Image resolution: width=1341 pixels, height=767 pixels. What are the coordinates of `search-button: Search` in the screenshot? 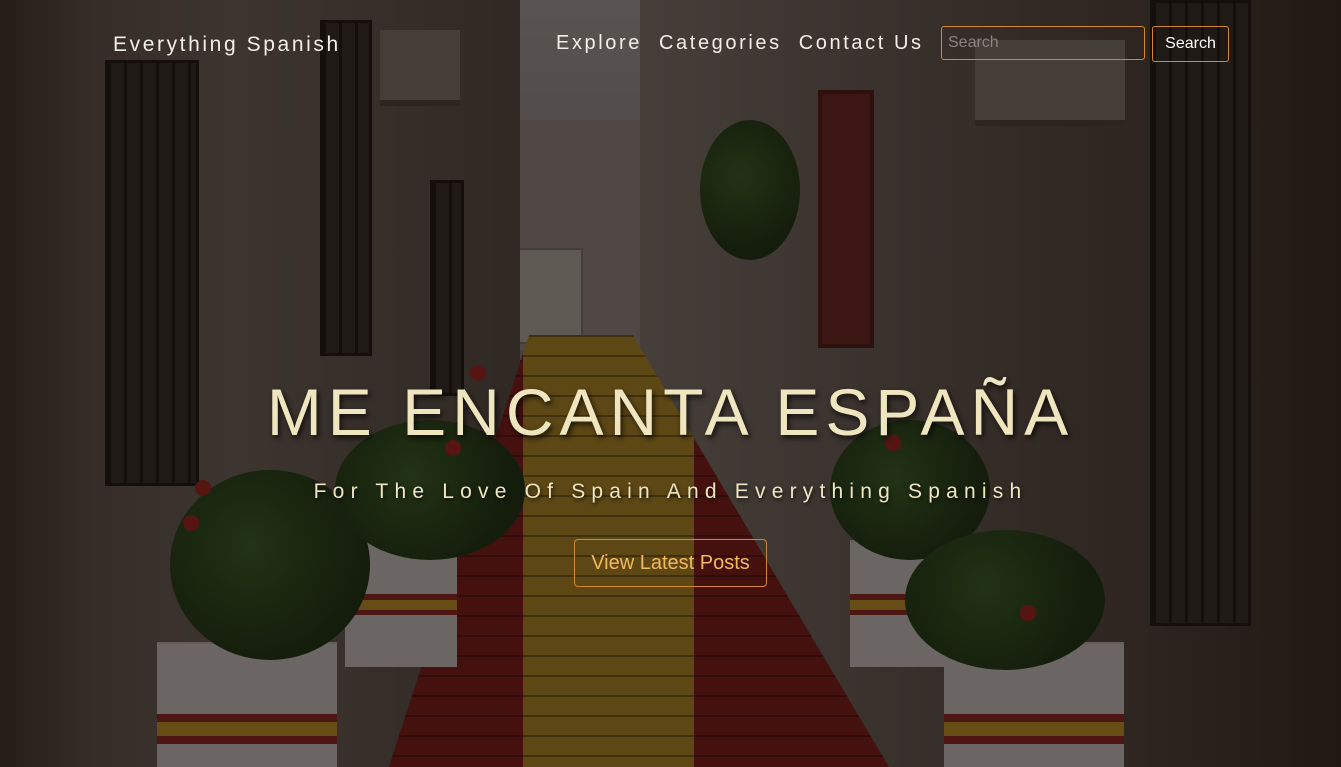 It's located at (1190, 44).